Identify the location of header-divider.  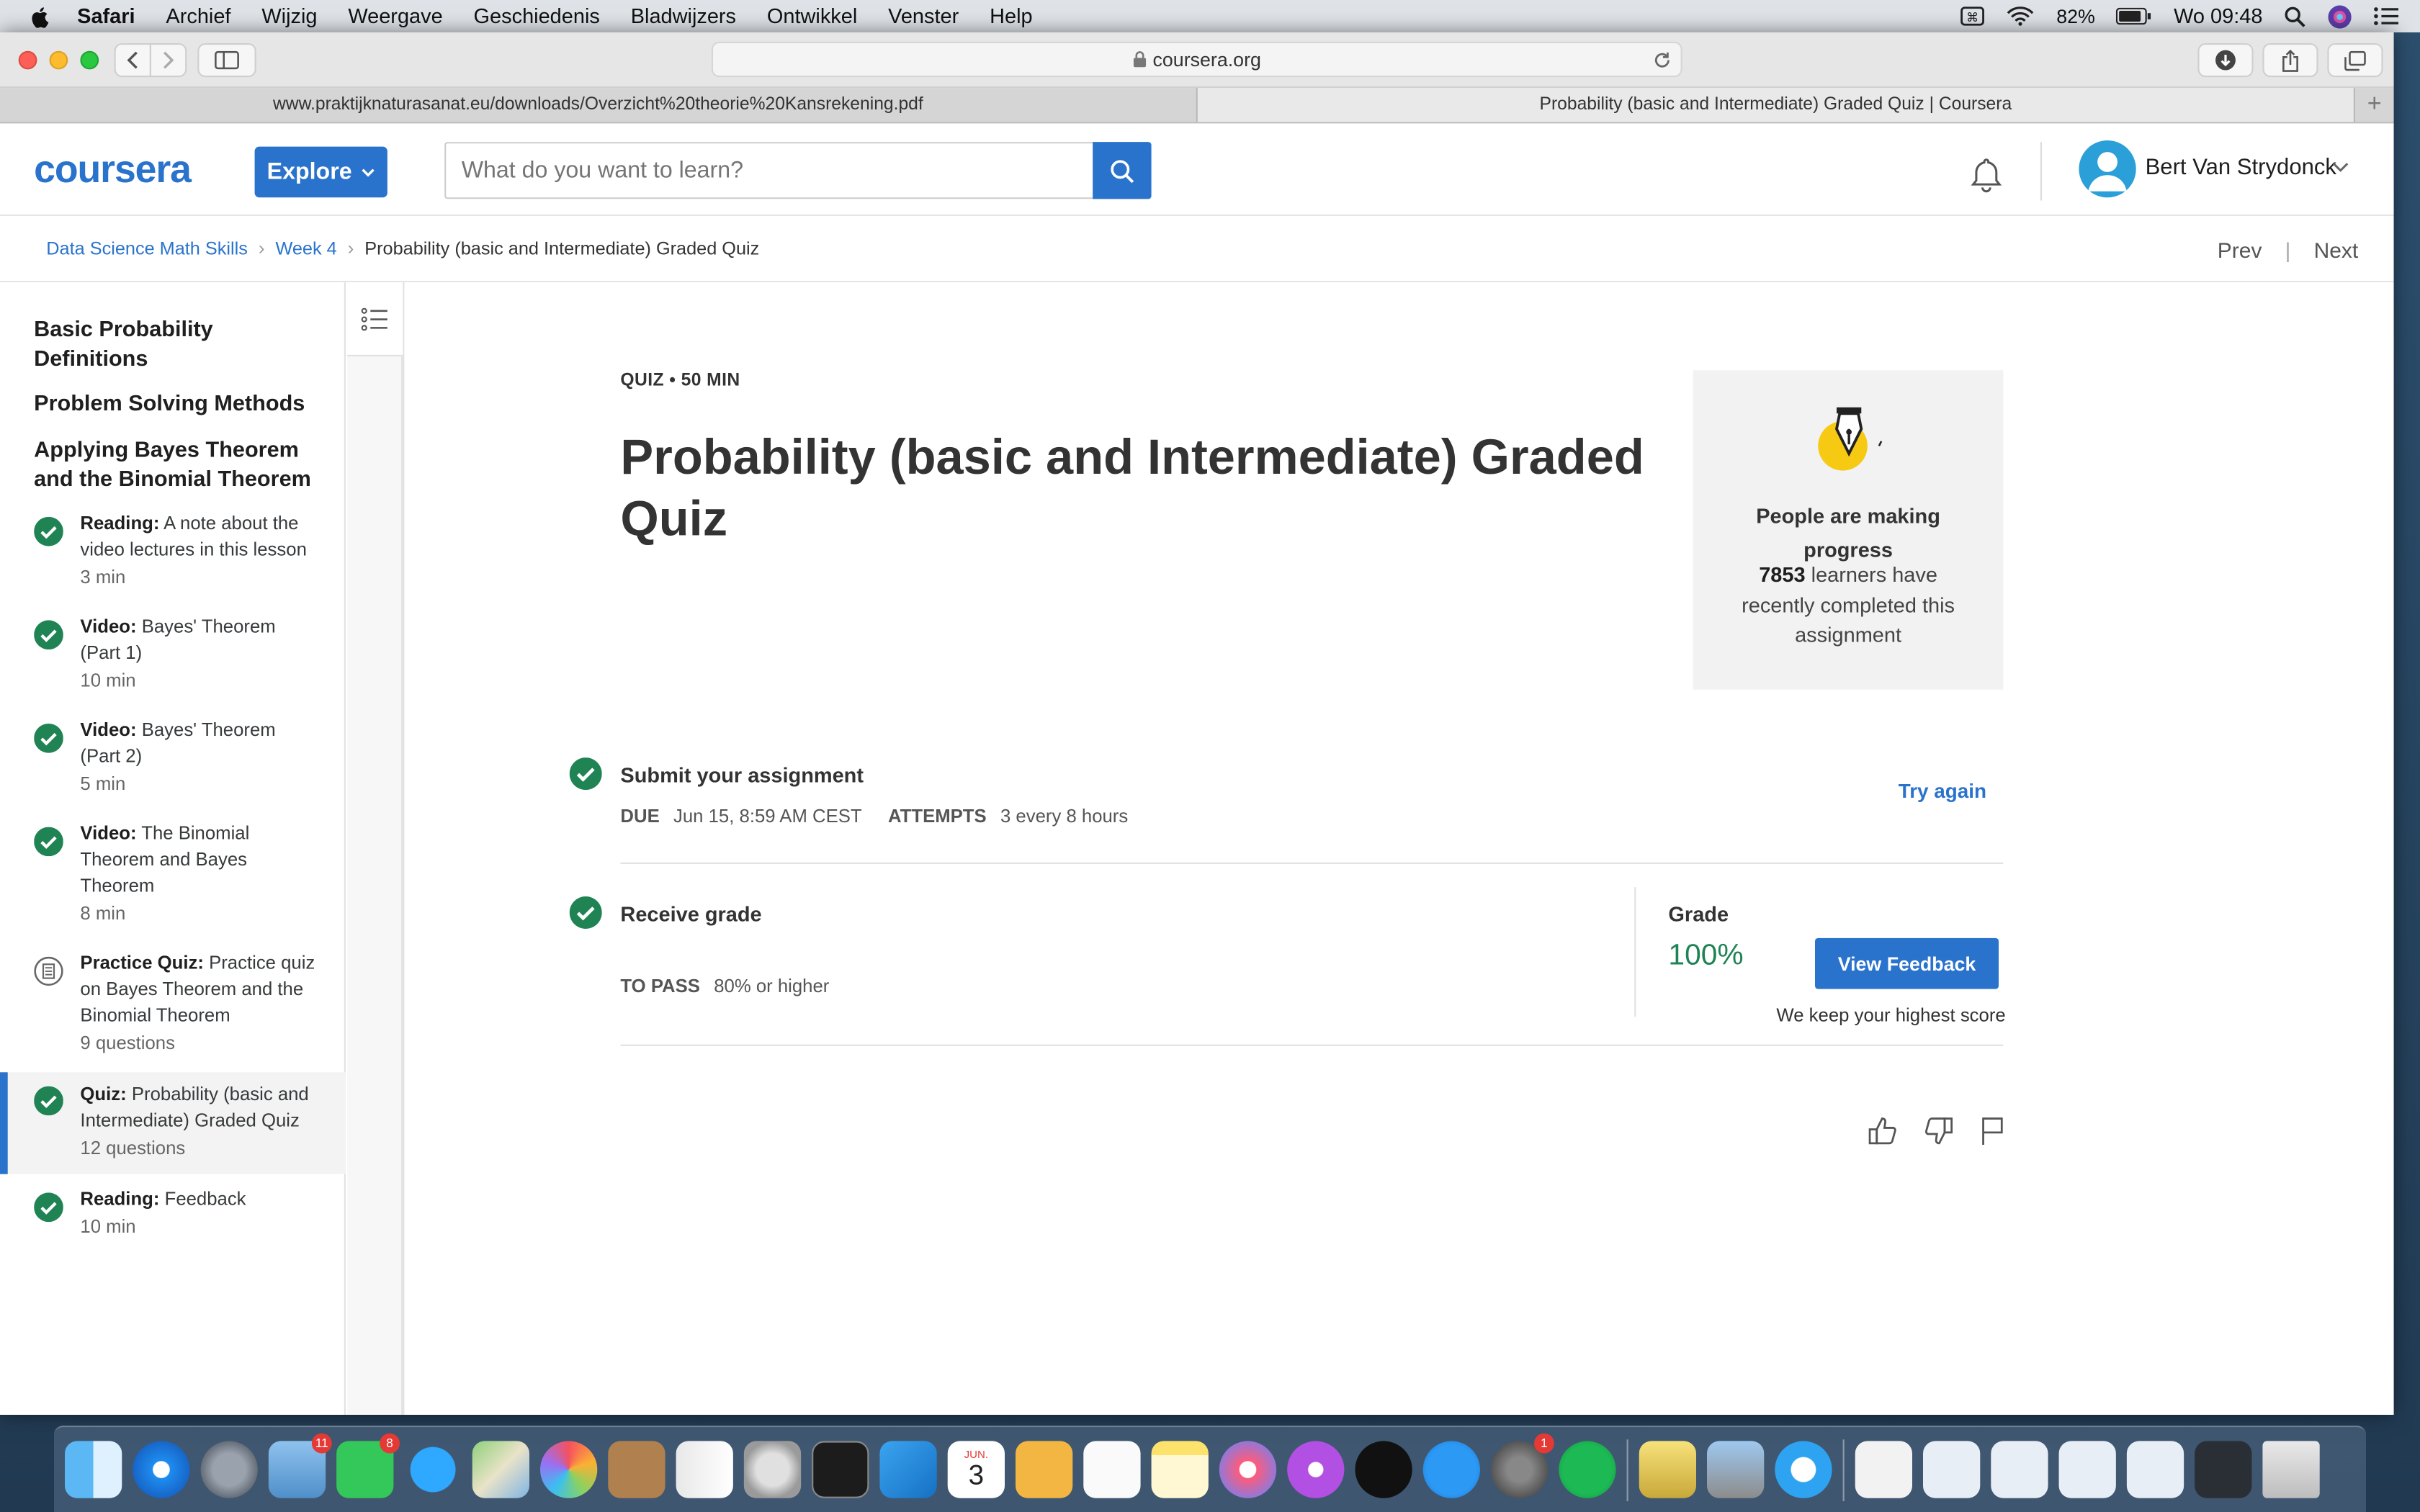
(2041, 171).